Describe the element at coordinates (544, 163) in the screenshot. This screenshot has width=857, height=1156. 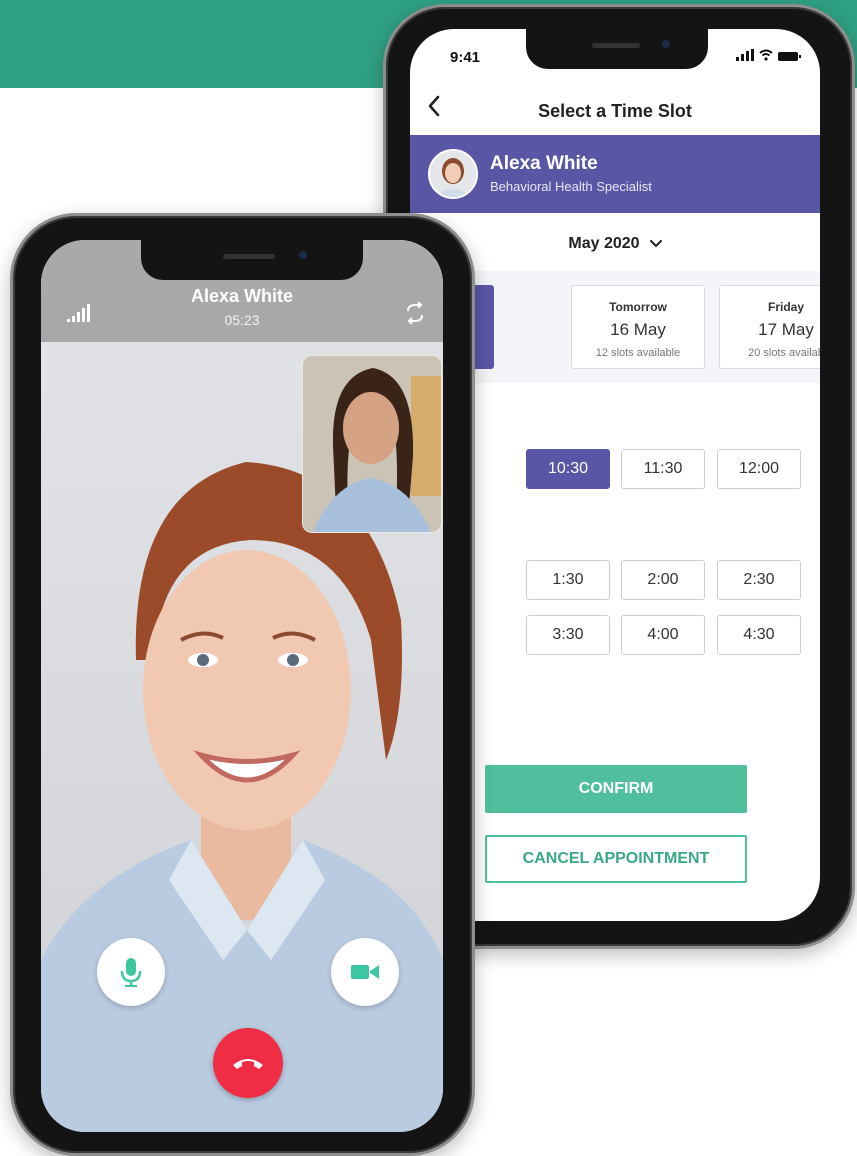
I see `doctor-name: Alexa White` at that location.